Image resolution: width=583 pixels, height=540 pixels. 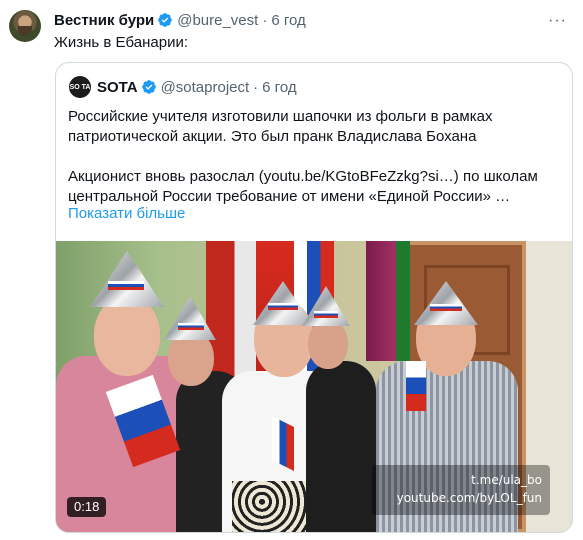 What do you see at coordinates (288, 20) in the screenshot?
I see `tweet-time: 6 год` at bounding box center [288, 20].